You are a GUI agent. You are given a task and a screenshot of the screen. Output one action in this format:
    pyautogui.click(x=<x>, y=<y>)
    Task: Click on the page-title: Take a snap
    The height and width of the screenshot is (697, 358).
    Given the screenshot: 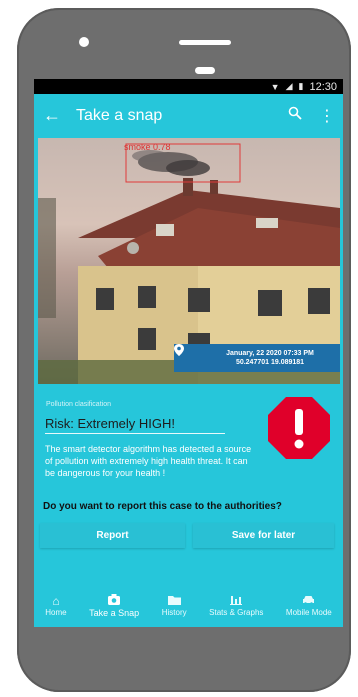 What is the action you would take?
    pyautogui.click(x=119, y=115)
    